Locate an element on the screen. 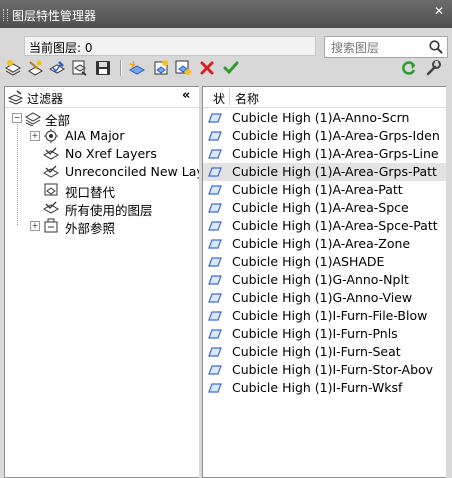 Image resolution: width=452 pixels, height=478 pixels. layer-name: Cubicle High (1)I-Furn-Wksf is located at coordinates (317, 387).